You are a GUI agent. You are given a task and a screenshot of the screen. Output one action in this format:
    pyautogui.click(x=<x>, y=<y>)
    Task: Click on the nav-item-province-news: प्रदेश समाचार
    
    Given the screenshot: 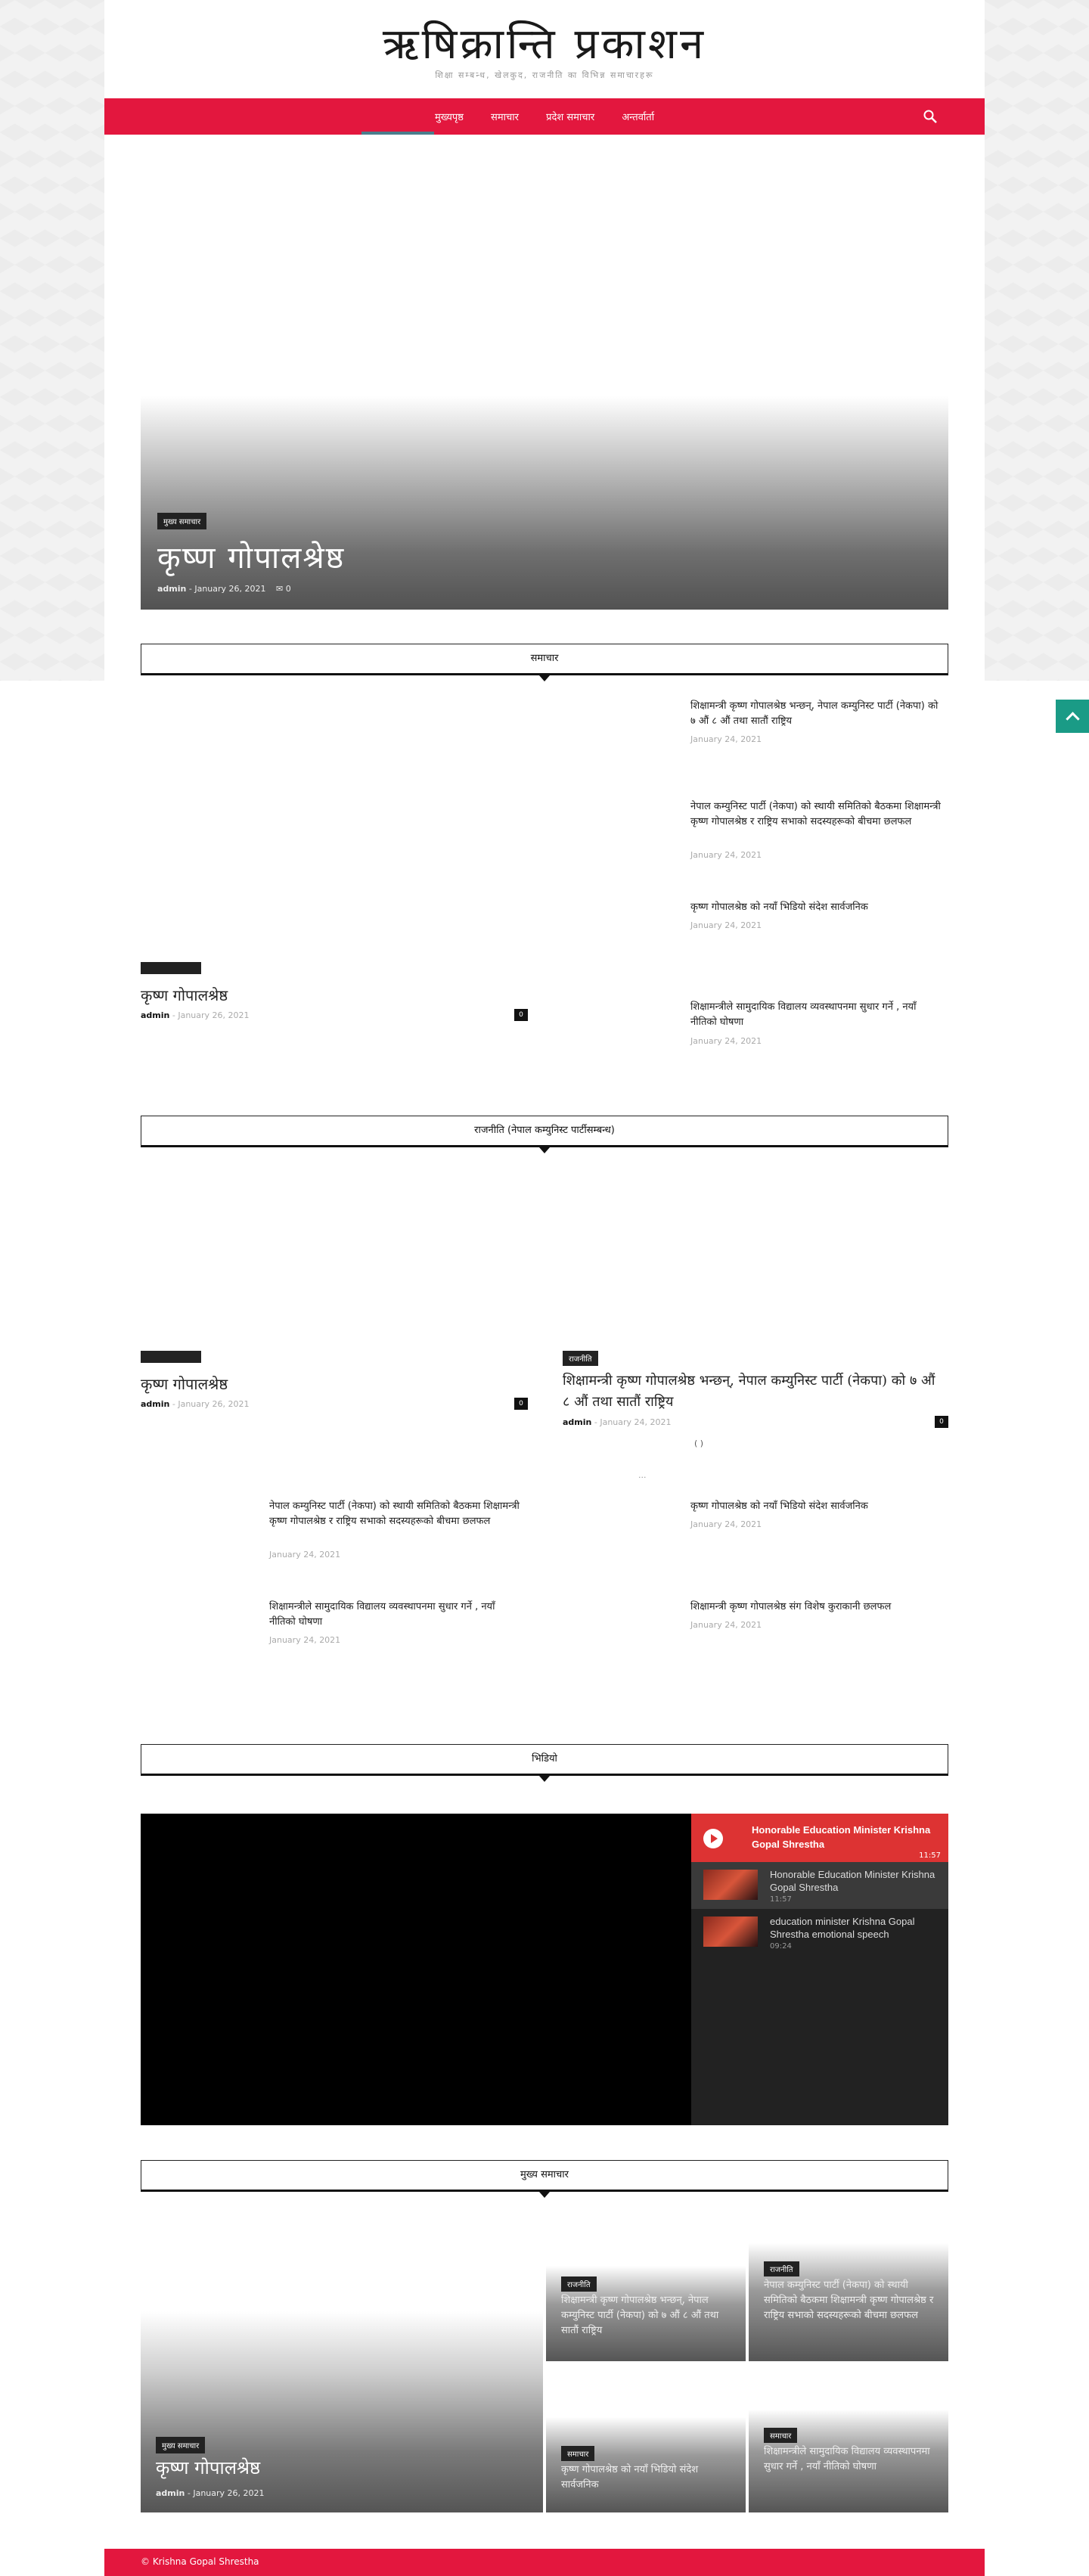 What is the action you would take?
    pyautogui.click(x=570, y=117)
    